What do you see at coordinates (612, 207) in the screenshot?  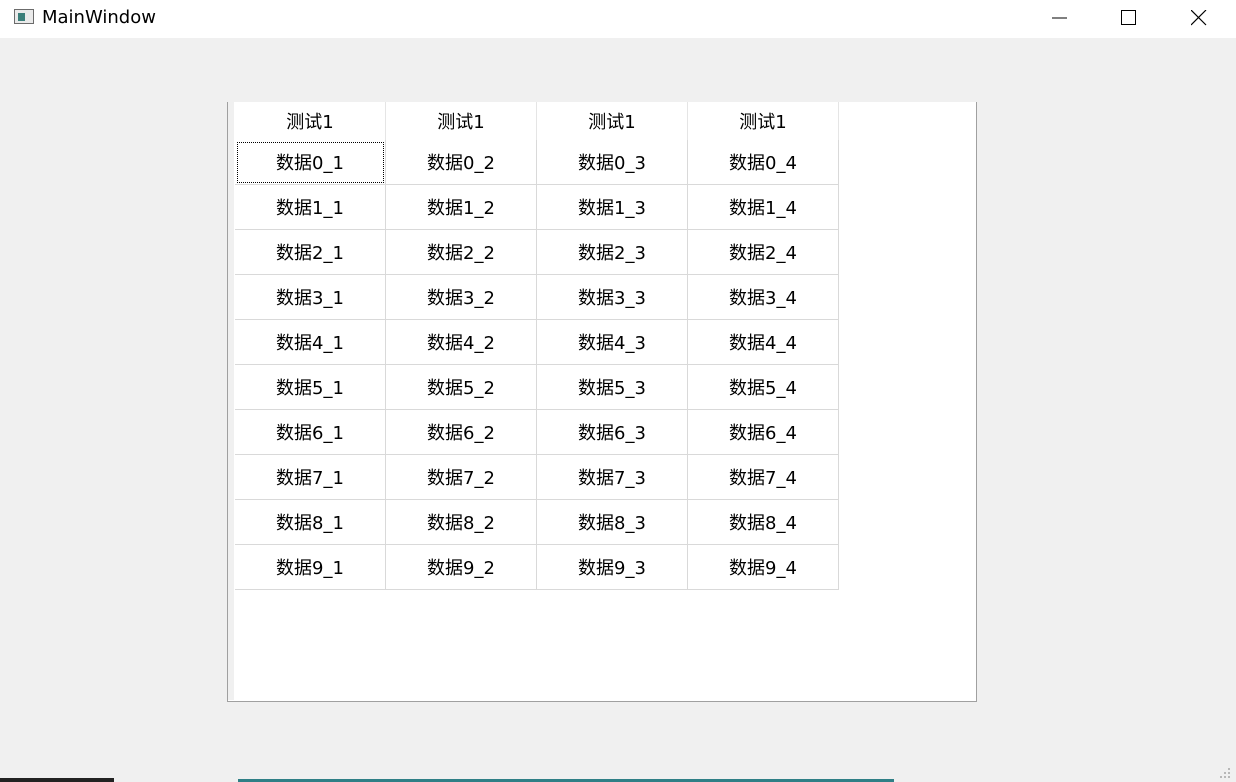 I see `table-cell: 数据1_3` at bounding box center [612, 207].